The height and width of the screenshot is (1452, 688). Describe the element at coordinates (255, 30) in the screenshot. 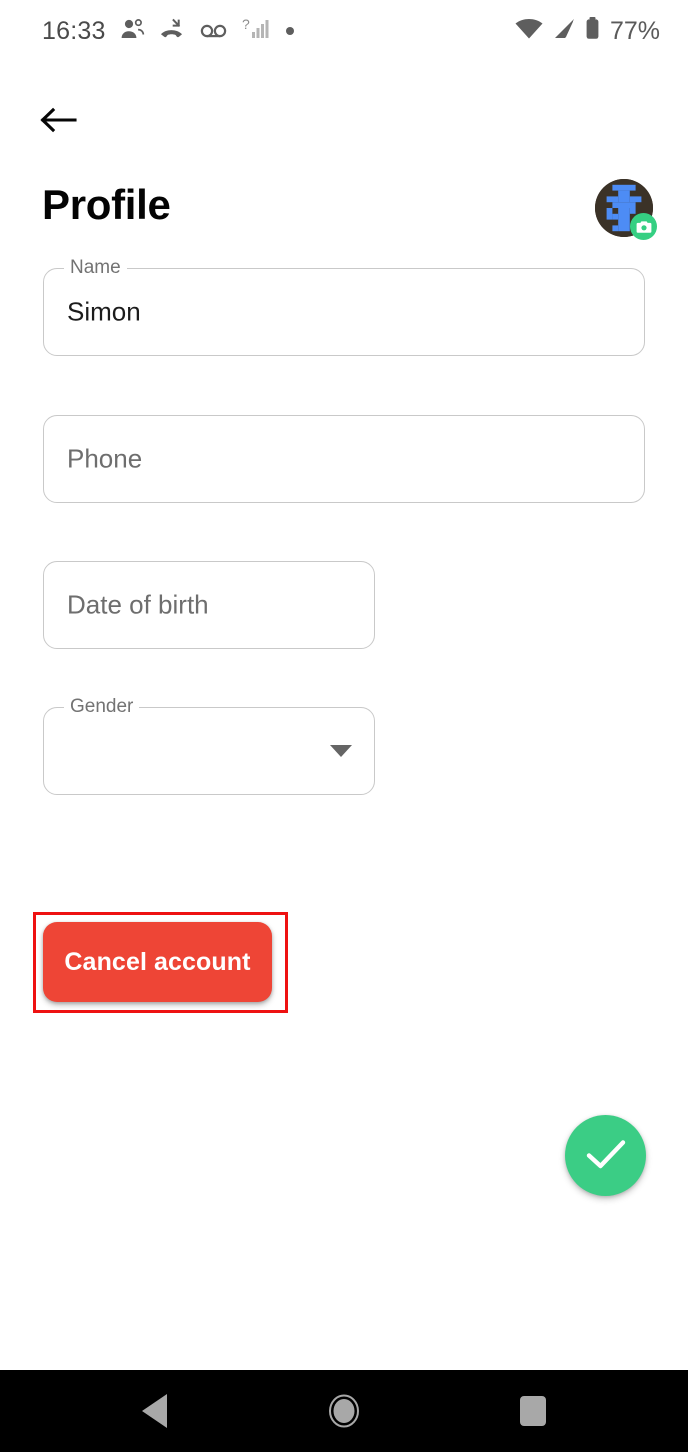

I see `signal-unknown-icon: ?` at that location.